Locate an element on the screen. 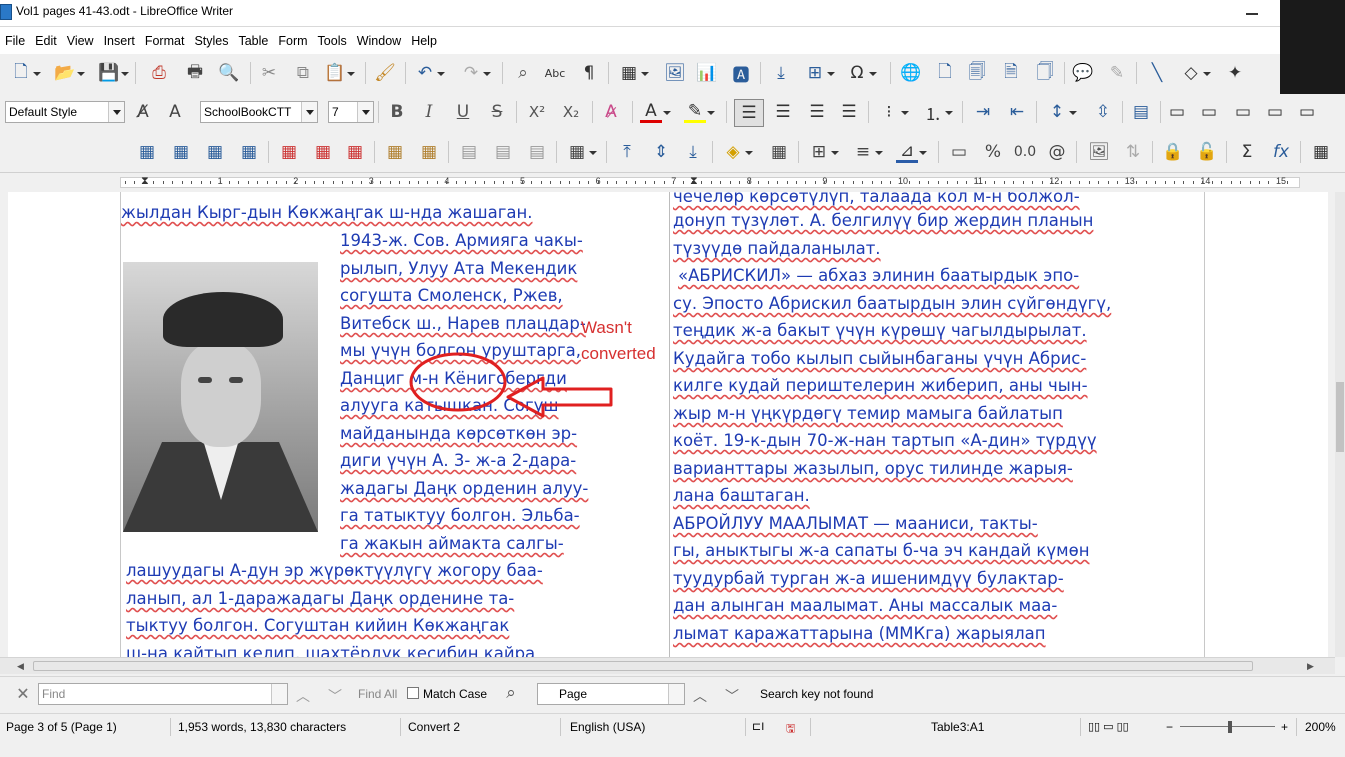 The width and height of the screenshot is (1345, 757). paragraph-style-combo: Default Style is located at coordinates (65, 112).